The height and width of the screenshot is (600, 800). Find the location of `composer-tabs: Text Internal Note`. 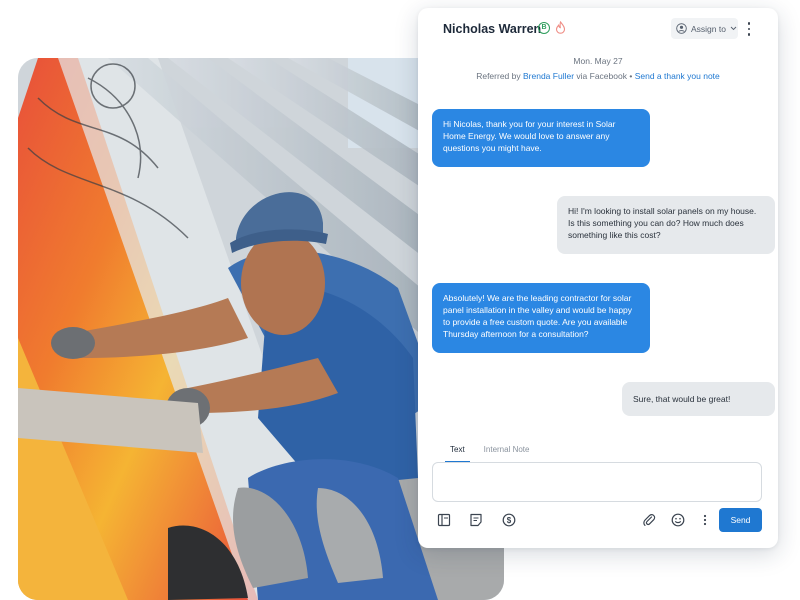

composer-tabs: Text Internal Note is located at coordinates (487, 454).